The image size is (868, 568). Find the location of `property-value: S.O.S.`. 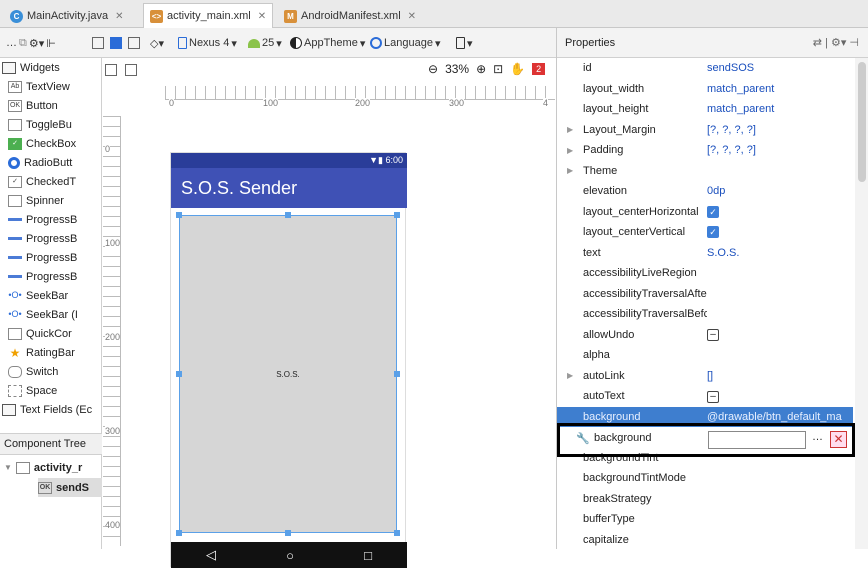

property-value: S.O.S. is located at coordinates (779, 253).